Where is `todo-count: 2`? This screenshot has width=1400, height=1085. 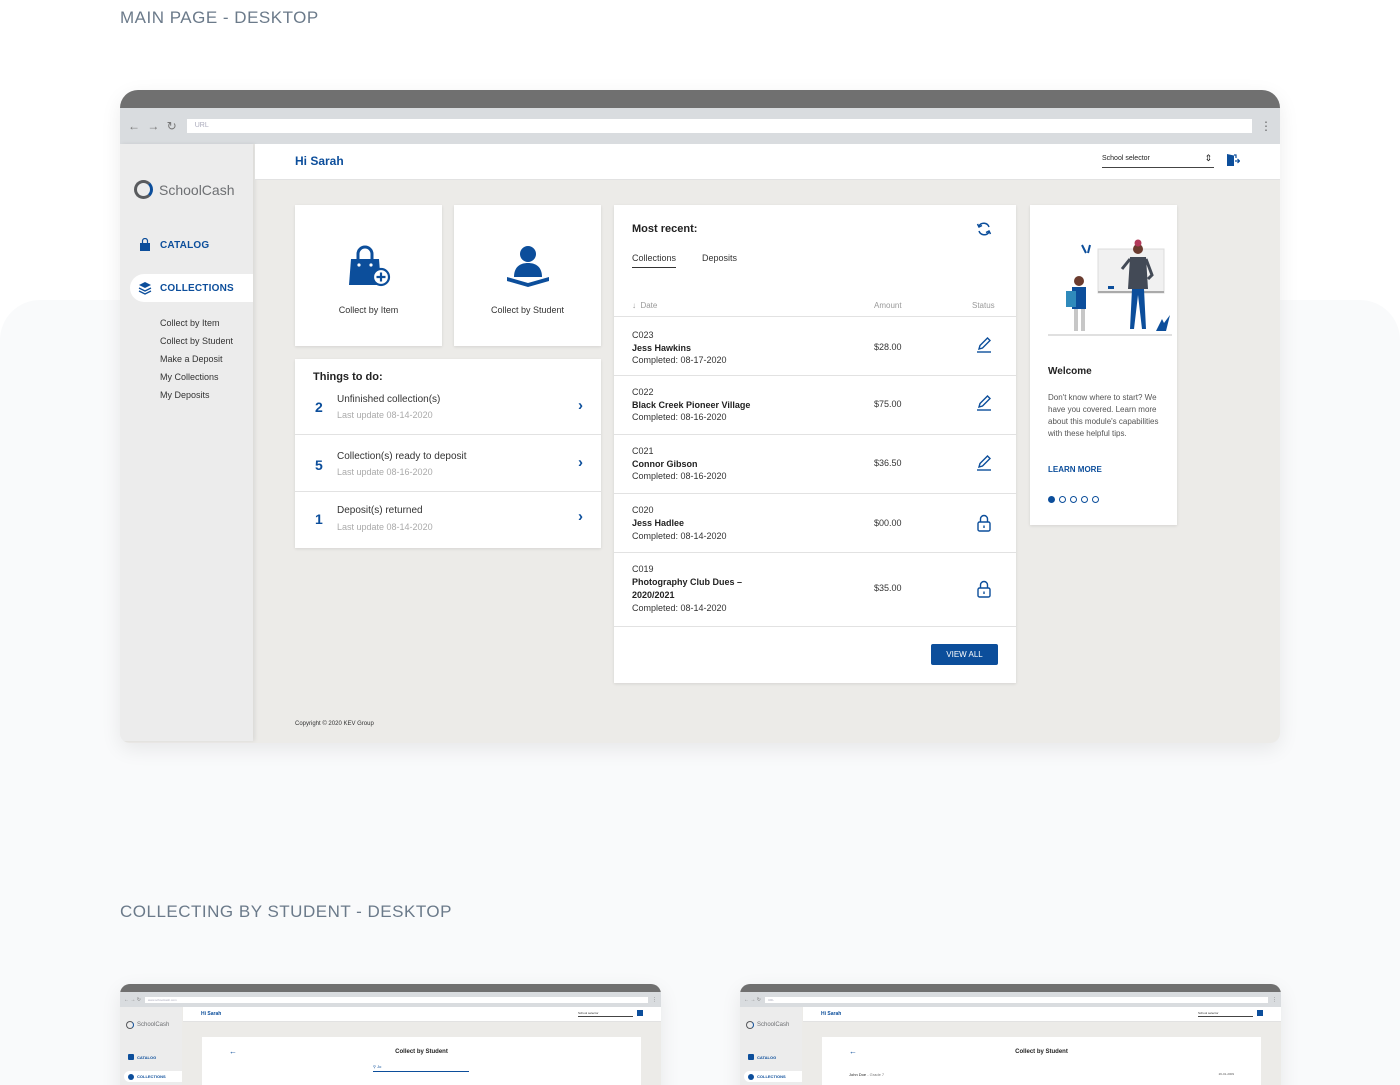
todo-count: 2 is located at coordinates (319, 407).